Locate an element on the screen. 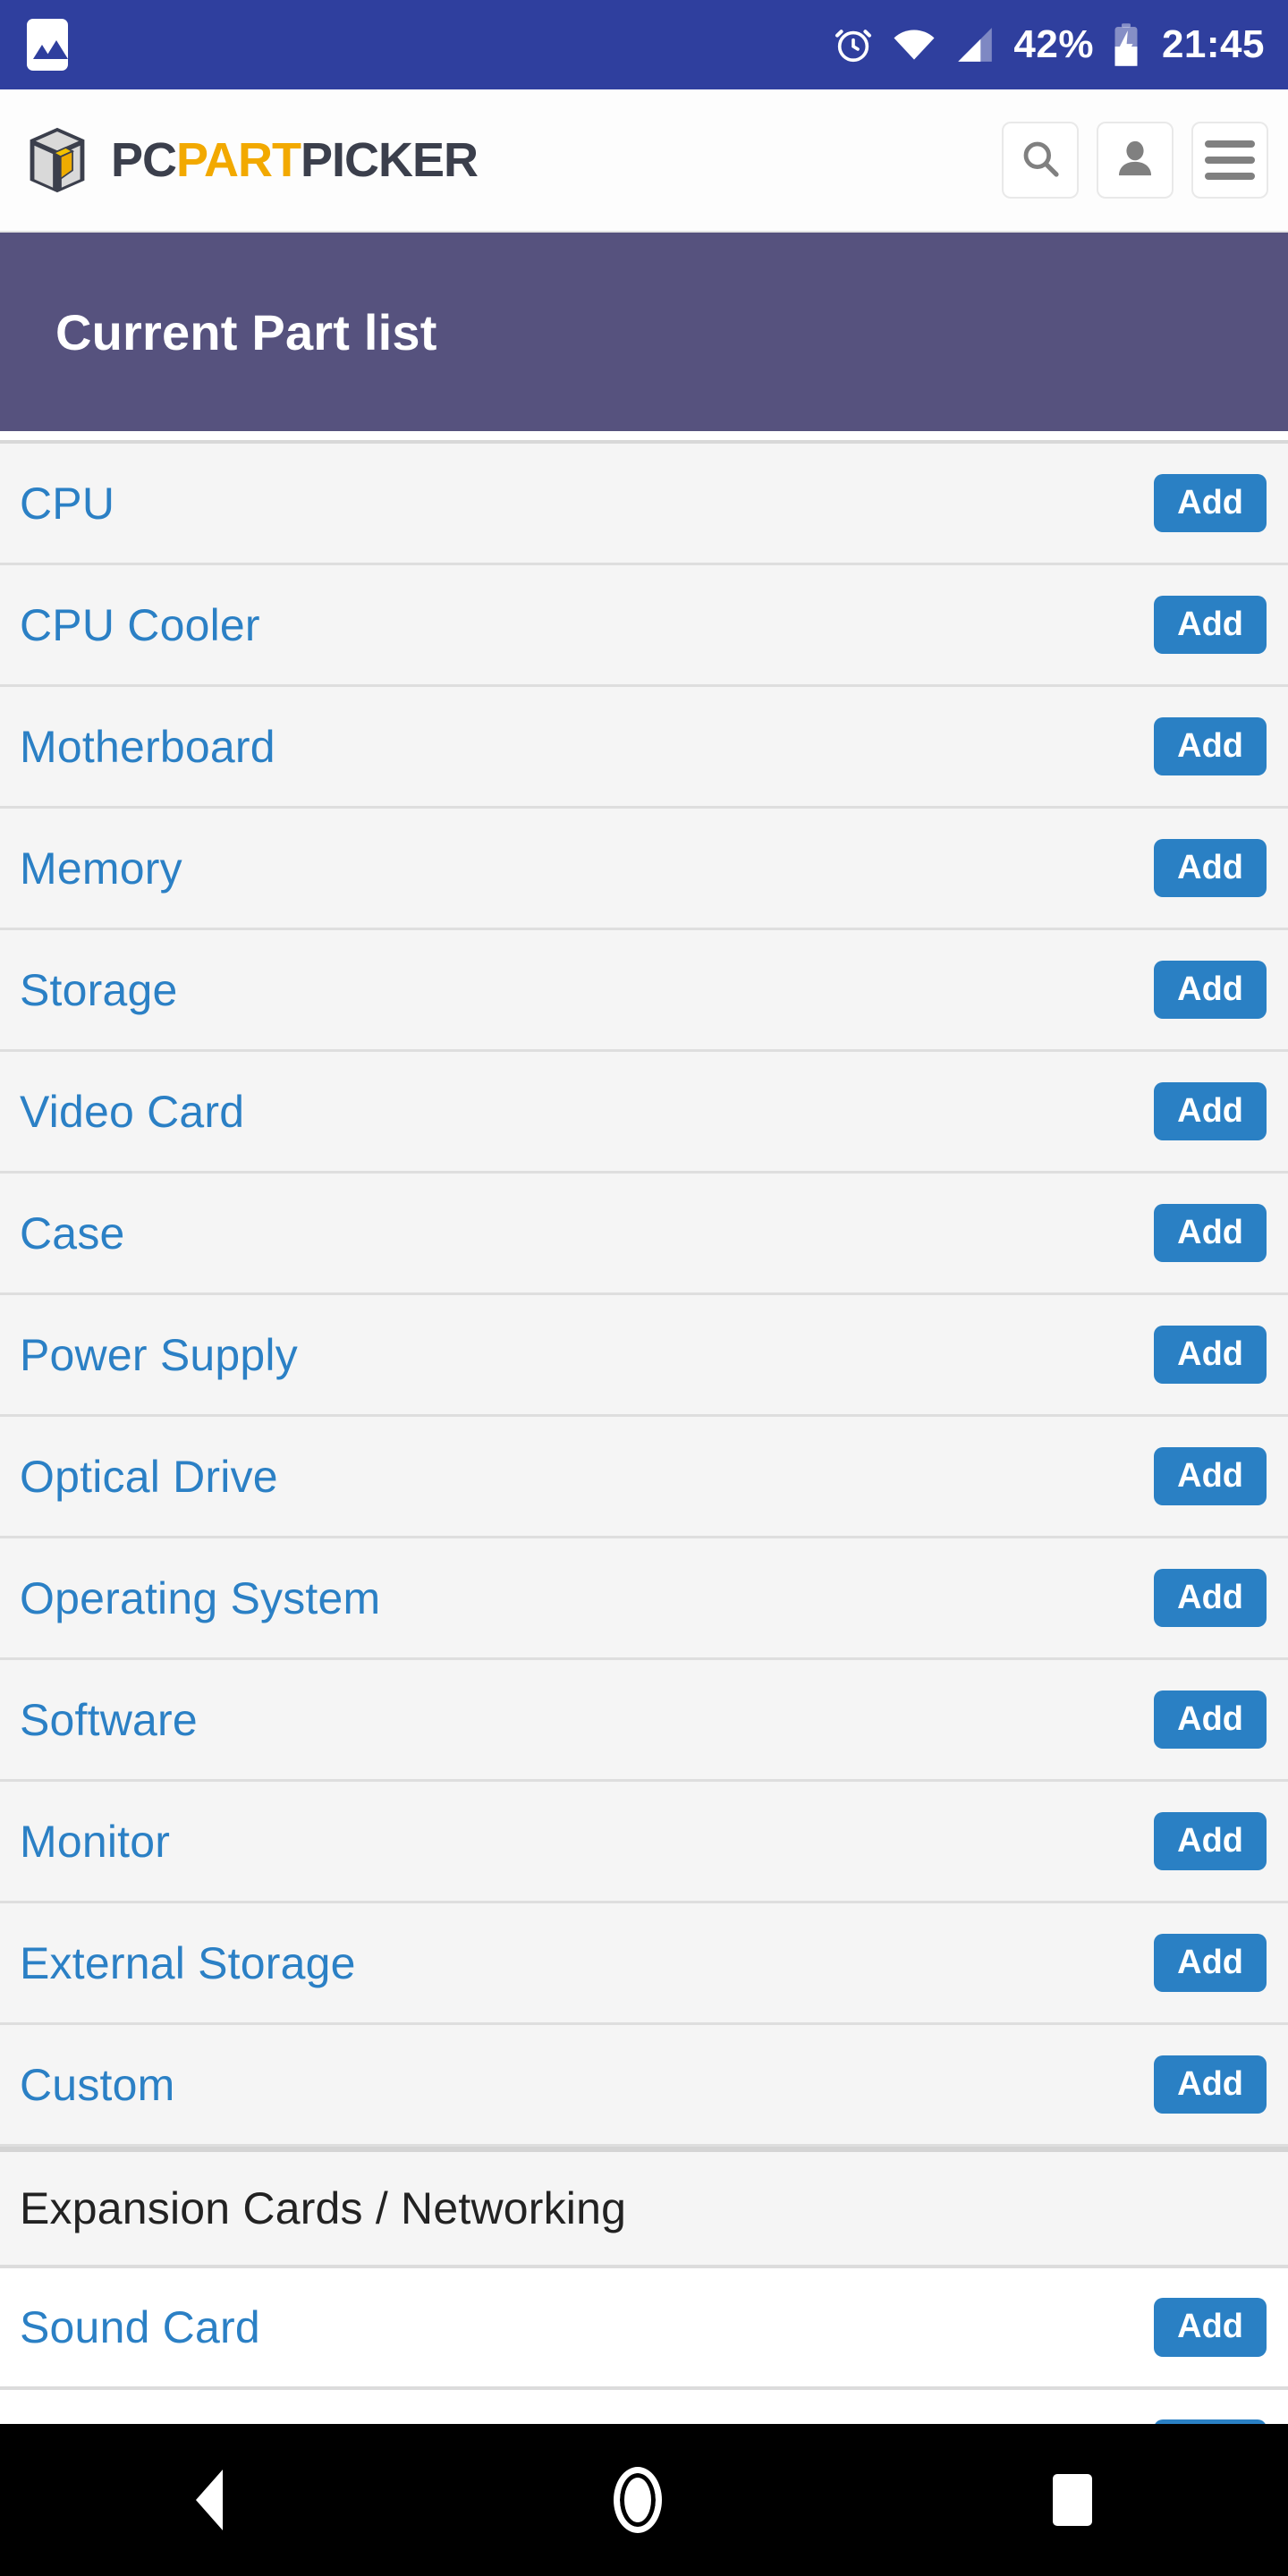  part-category-link: CPU is located at coordinates (67, 504).